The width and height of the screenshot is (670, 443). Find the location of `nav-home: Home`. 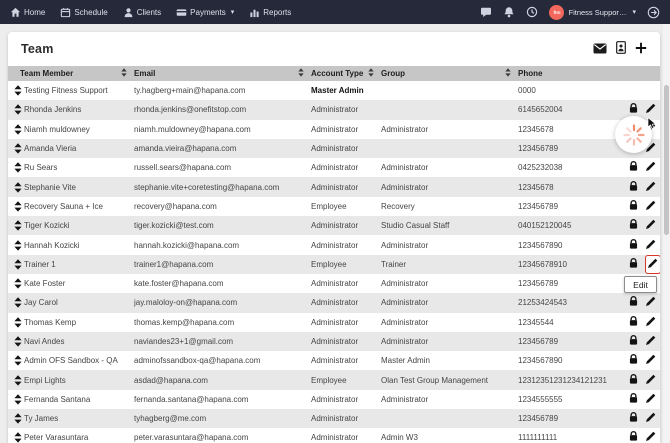

nav-home: Home is located at coordinates (27, 12).